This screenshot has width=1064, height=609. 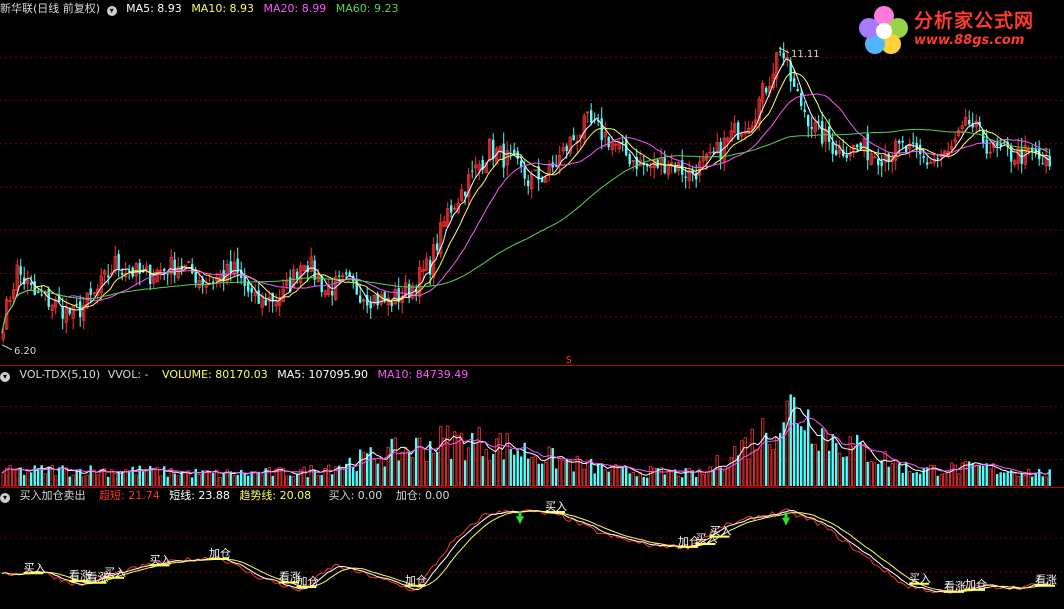 I want to click on trend-line, so click(x=525, y=551).